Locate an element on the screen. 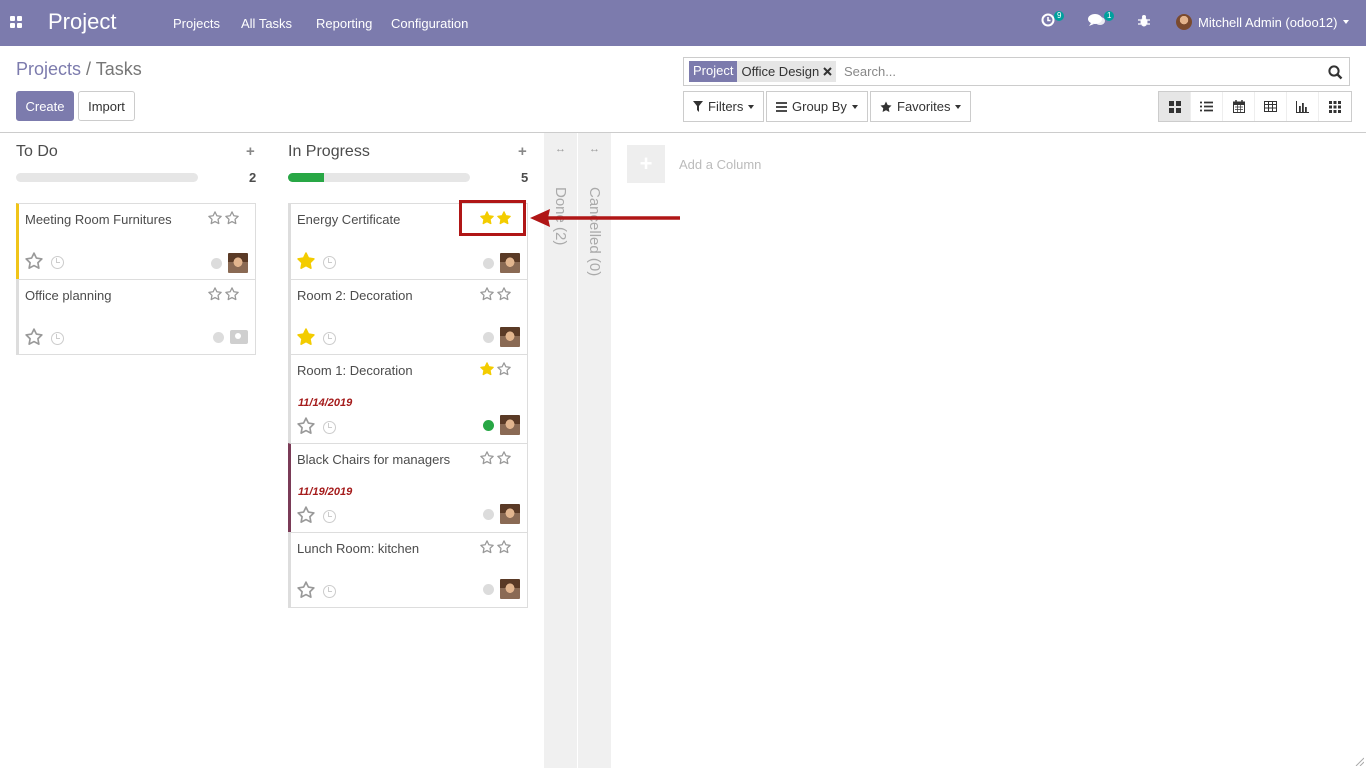  pivot-view-button is located at coordinates (1271, 106).